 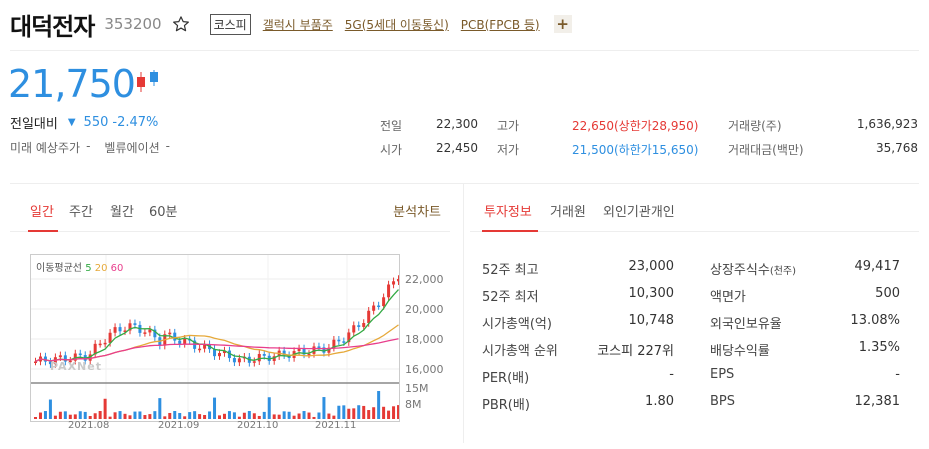 I want to click on legend-ma20: 20, so click(x=101, y=268).